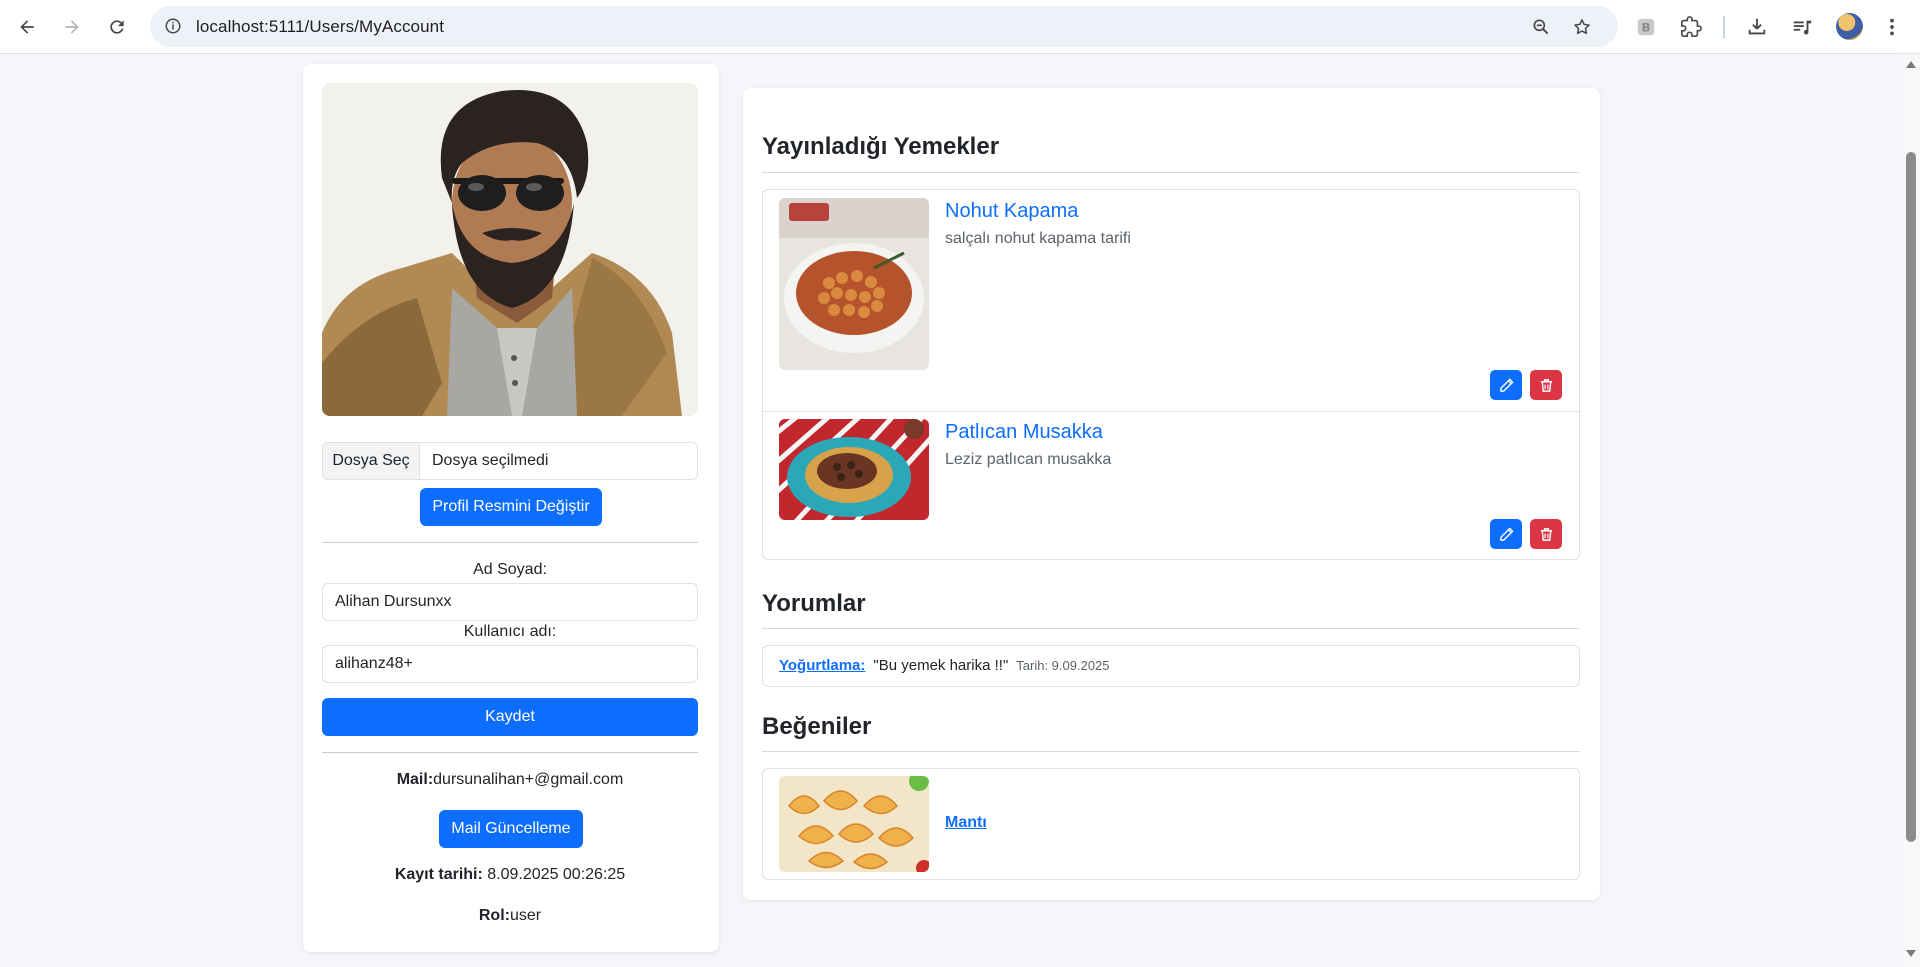  I want to click on comment-recipe-link: Yoğurtlama:, so click(822, 665).